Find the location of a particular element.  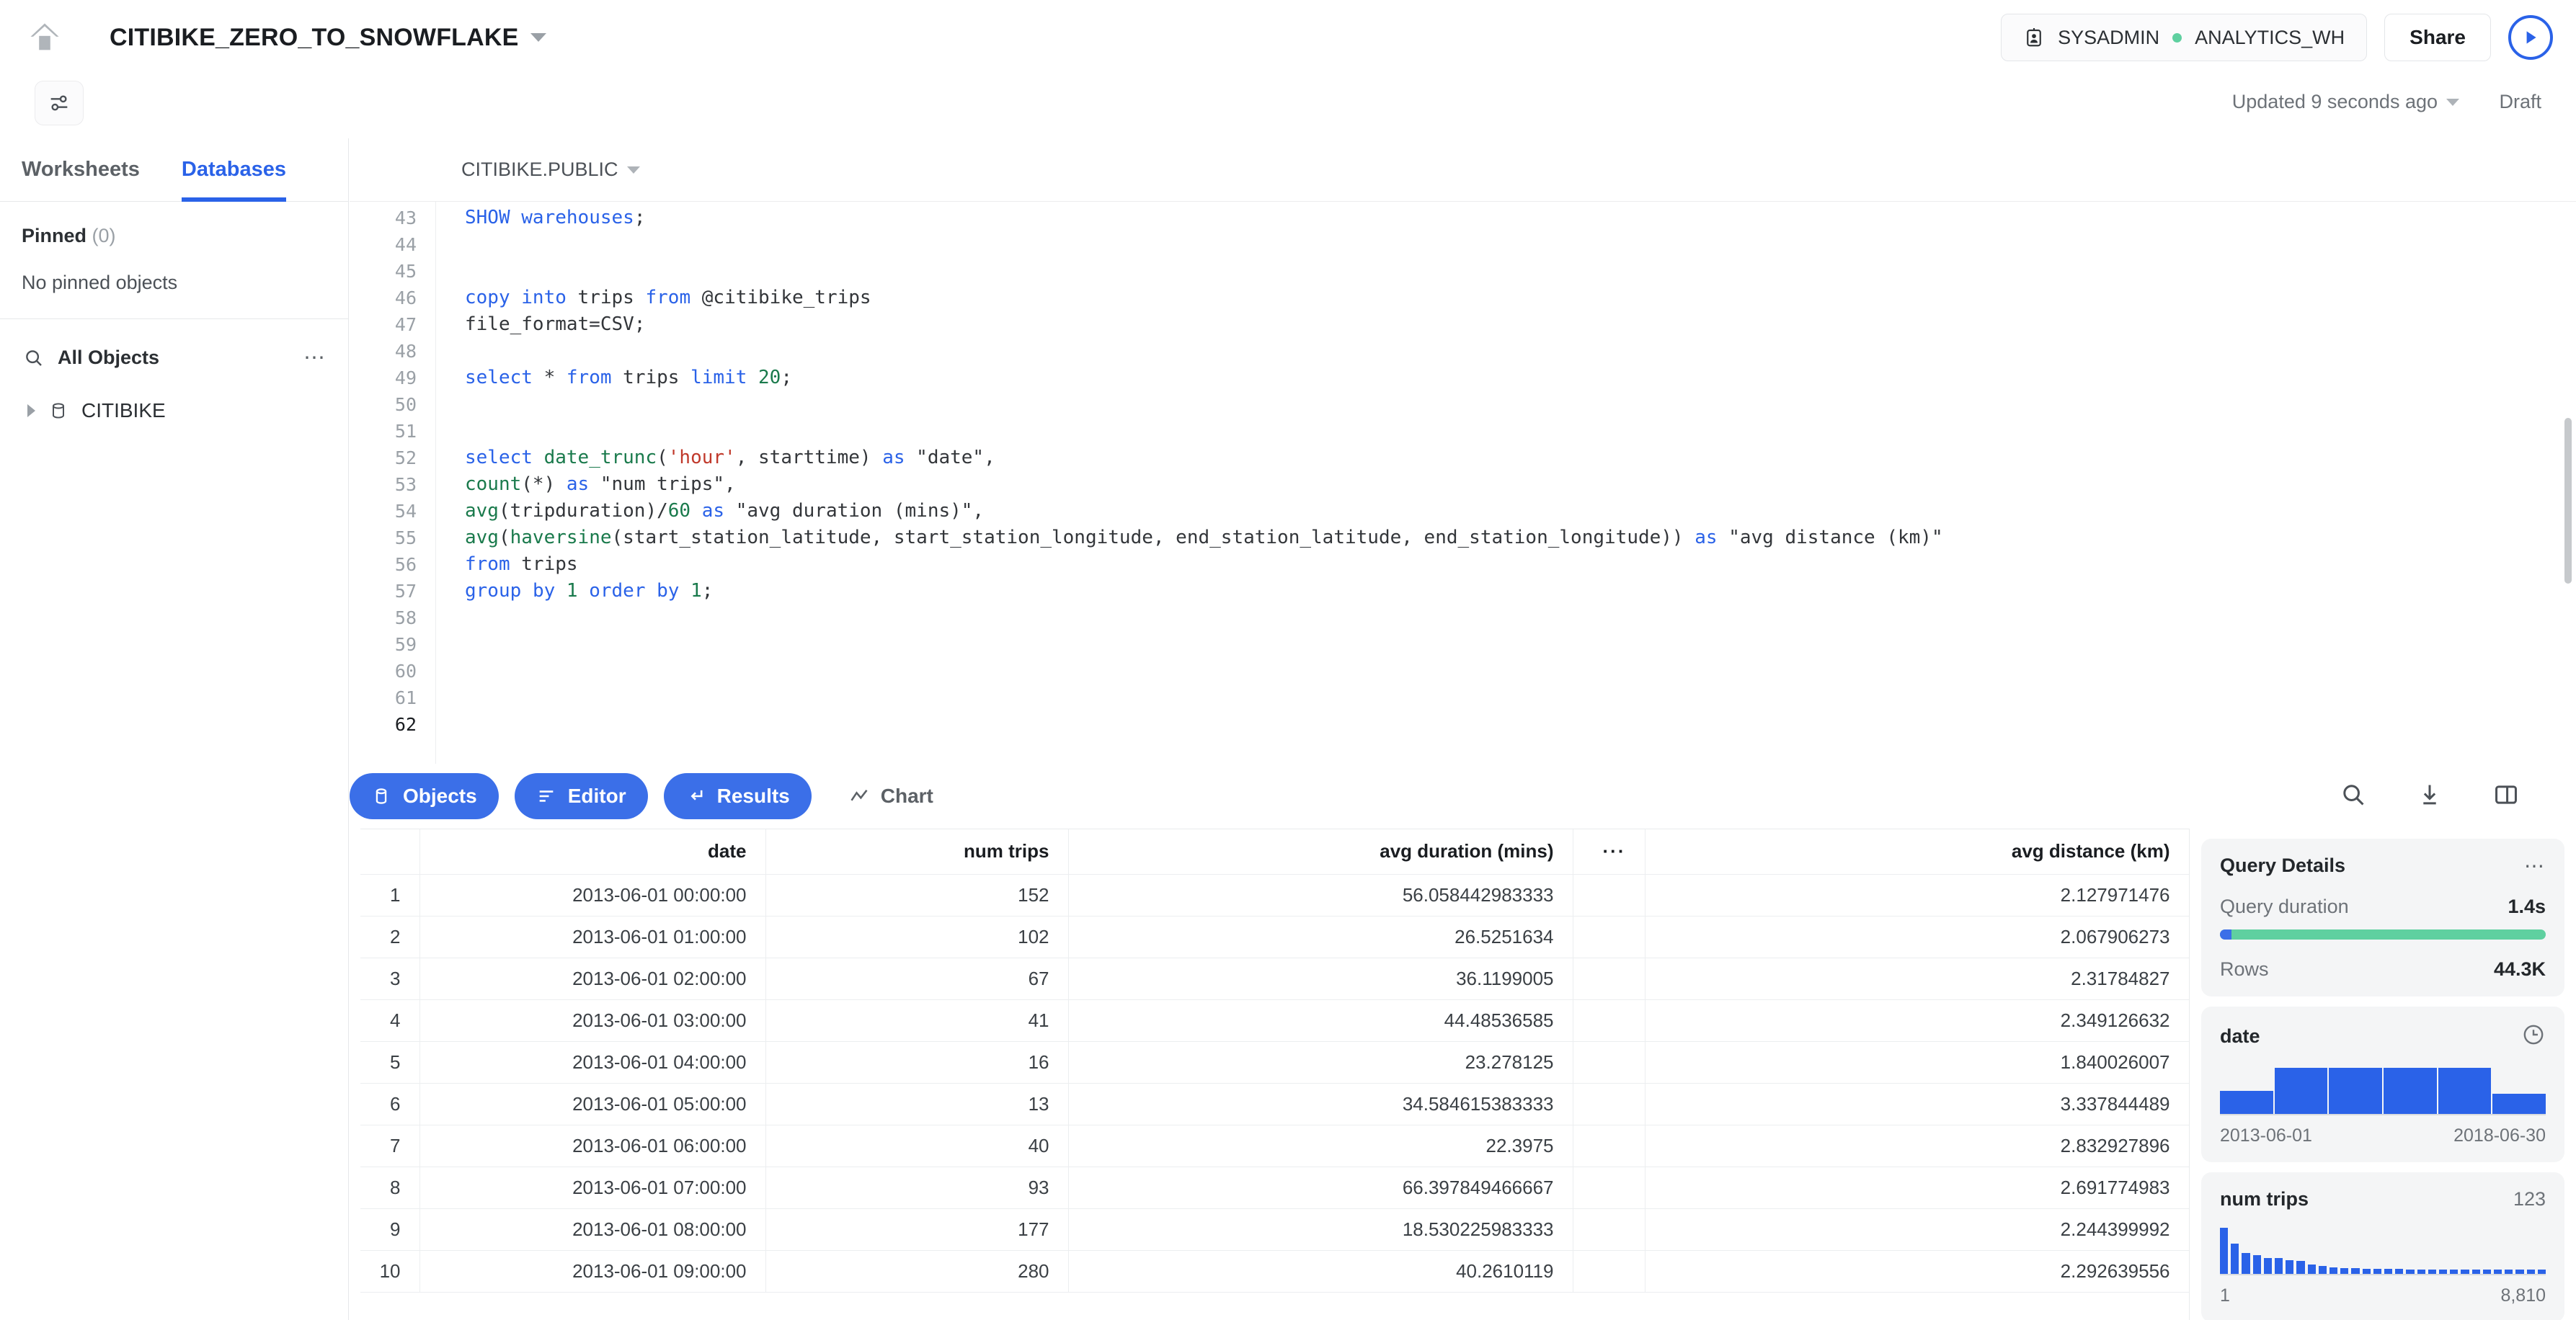

row-index-cell: 3 is located at coordinates (390, 979).